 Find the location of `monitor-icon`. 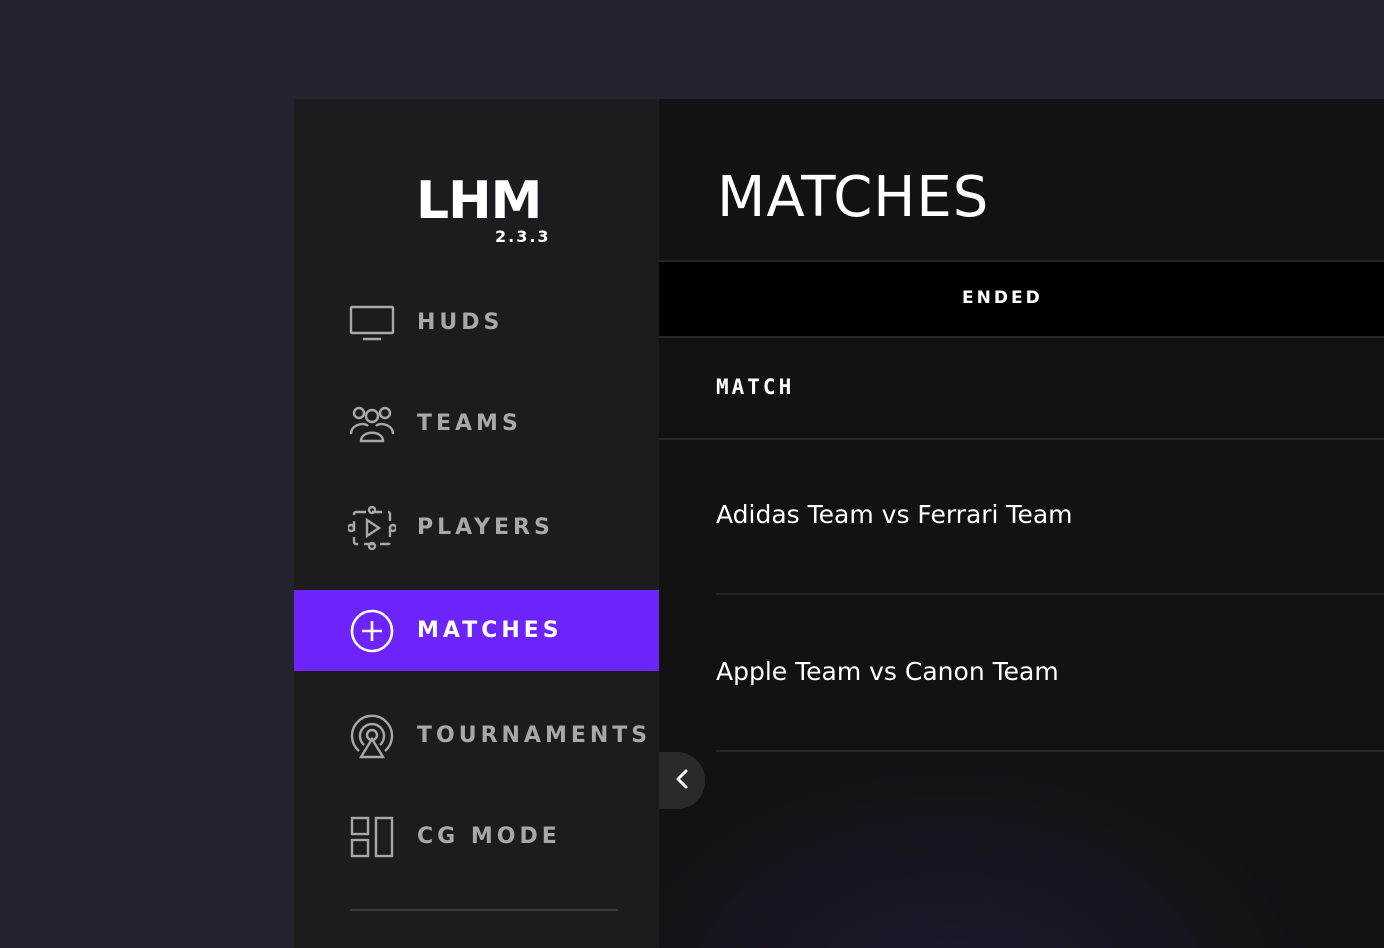

monitor-icon is located at coordinates (372, 323).